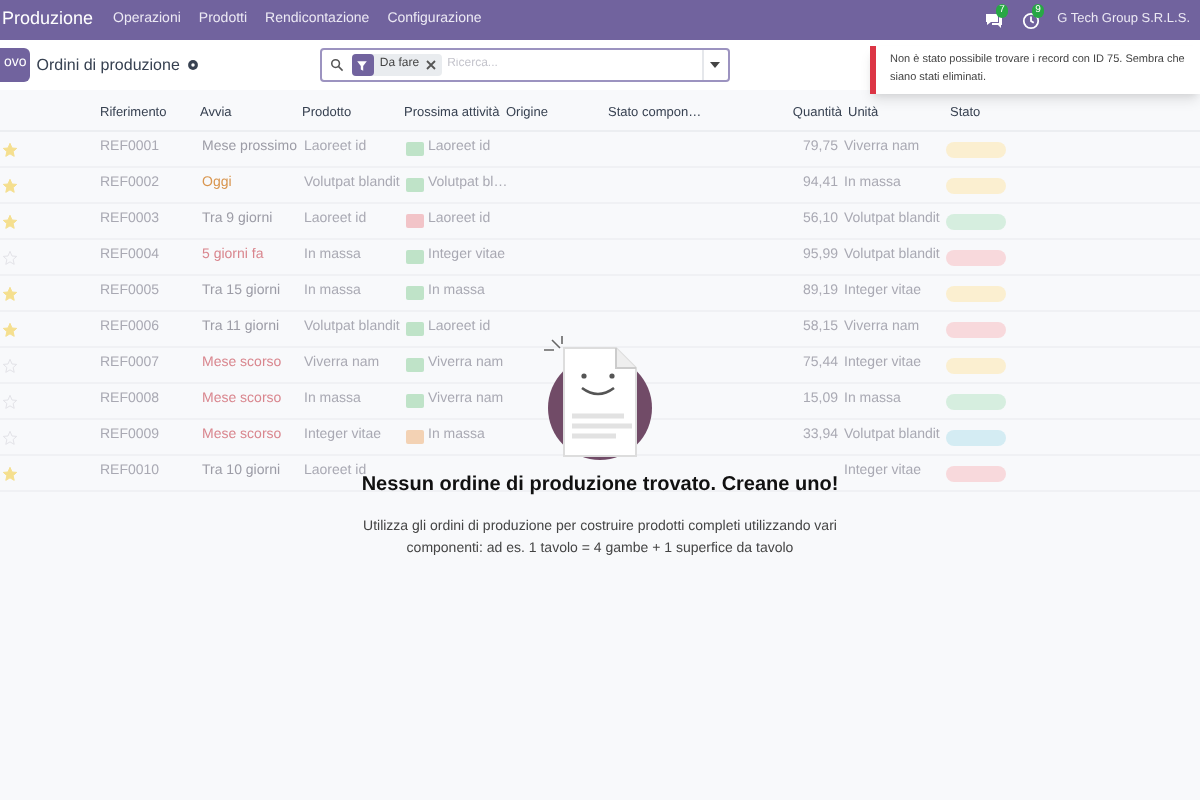  What do you see at coordinates (715, 65) in the screenshot?
I see `caret-icon` at bounding box center [715, 65].